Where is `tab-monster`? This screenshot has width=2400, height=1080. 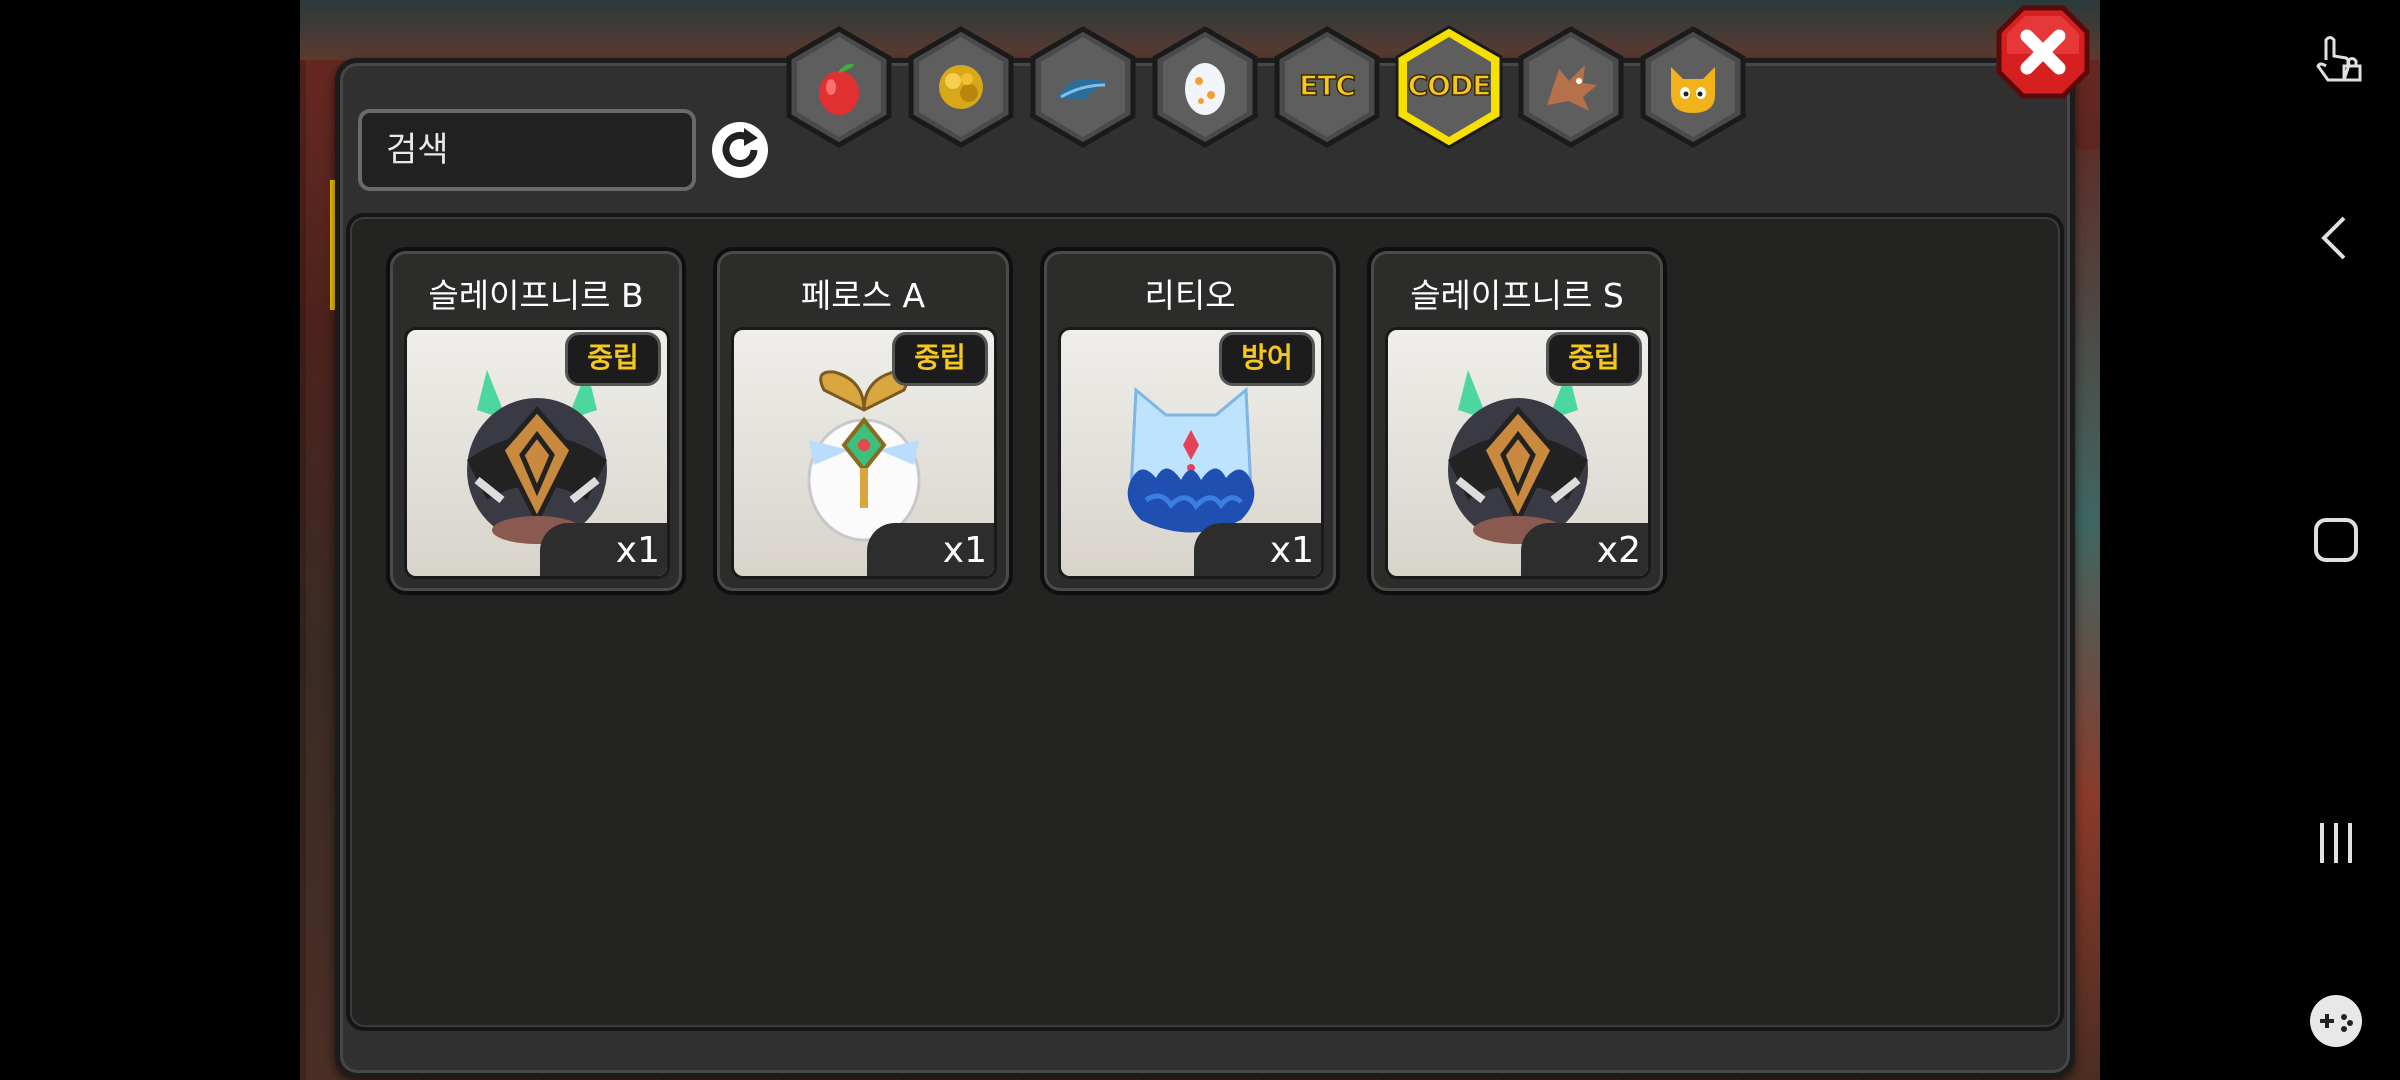 tab-monster is located at coordinates (1693, 87).